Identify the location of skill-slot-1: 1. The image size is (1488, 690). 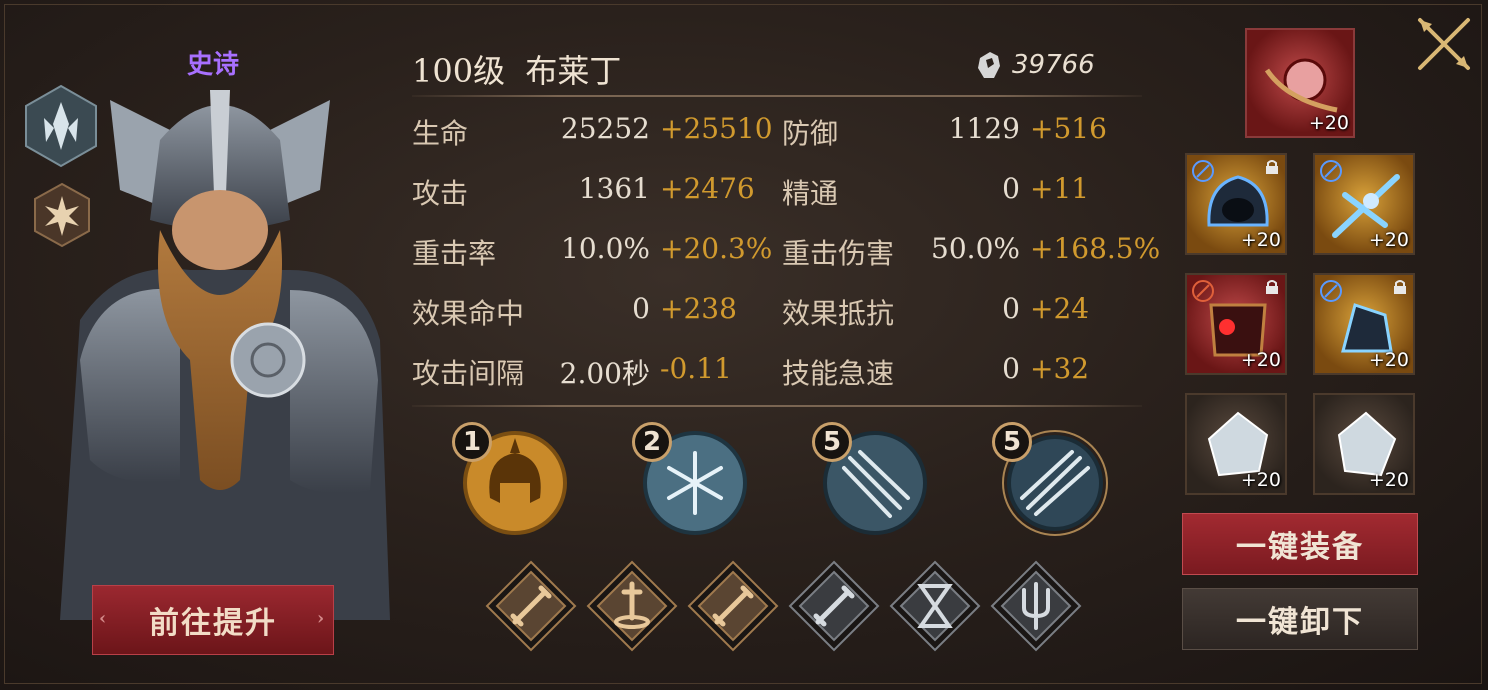
(511, 480).